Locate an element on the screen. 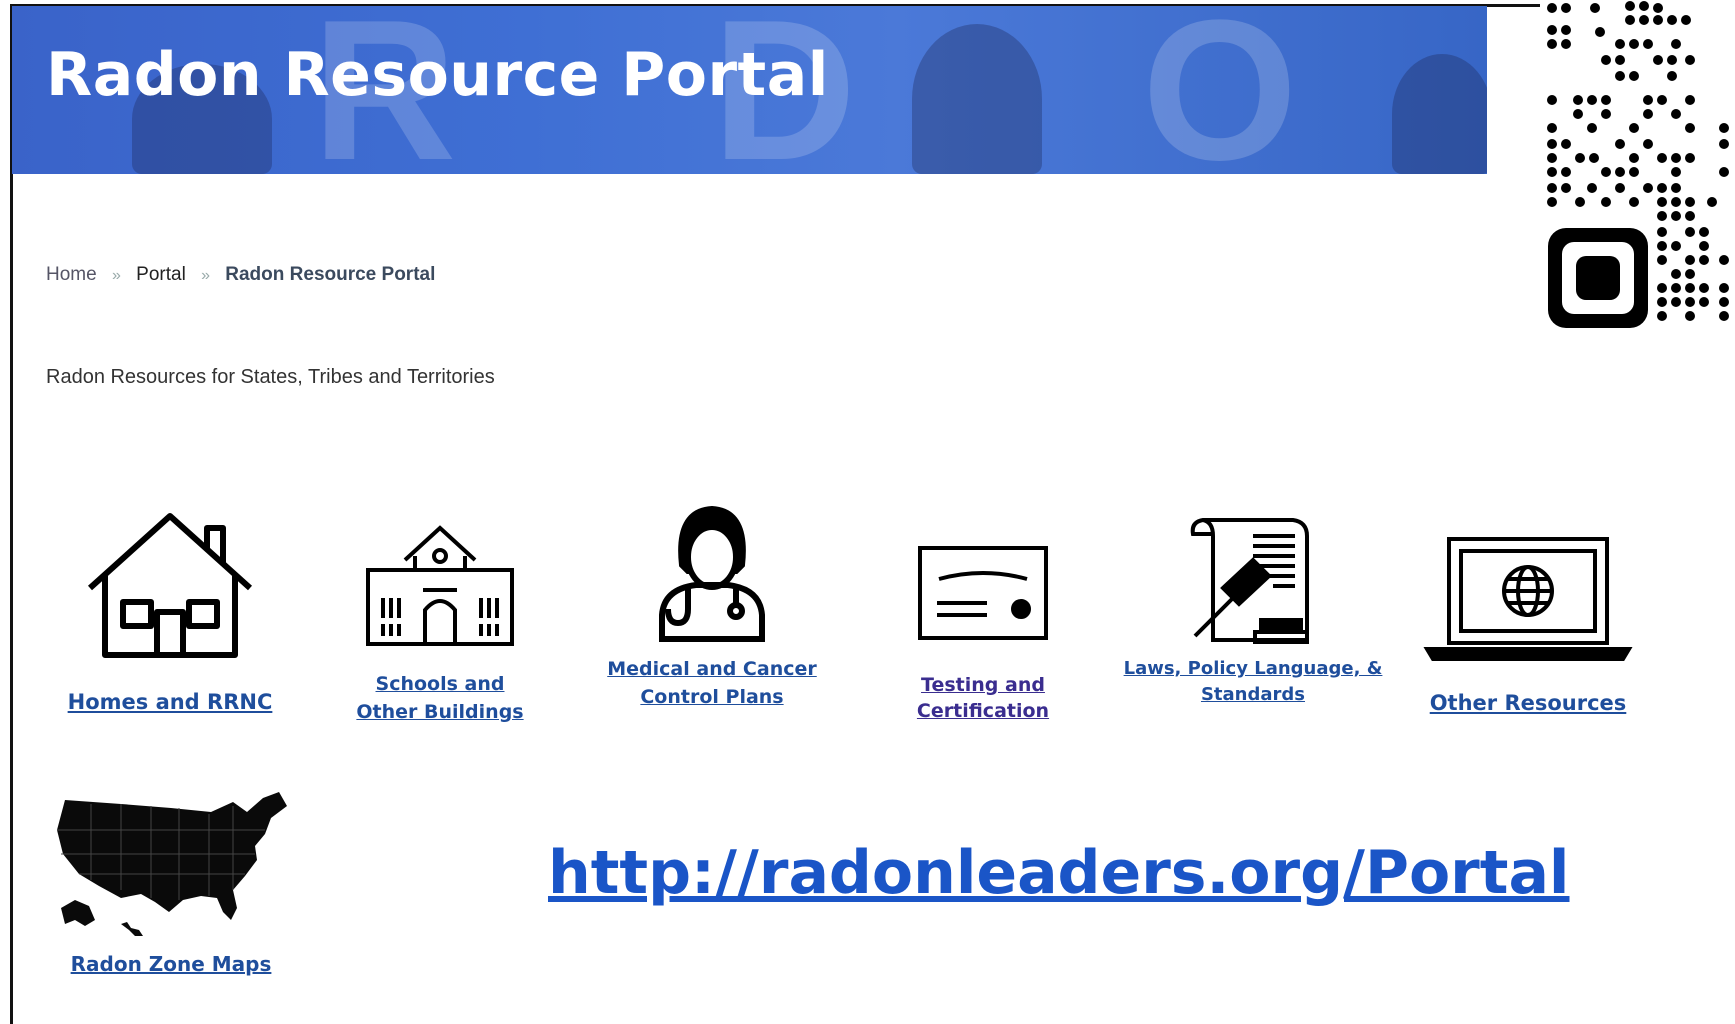 This screenshot has height=1024, width=1735. tile-link: Testing and is located at coordinates (983, 685).